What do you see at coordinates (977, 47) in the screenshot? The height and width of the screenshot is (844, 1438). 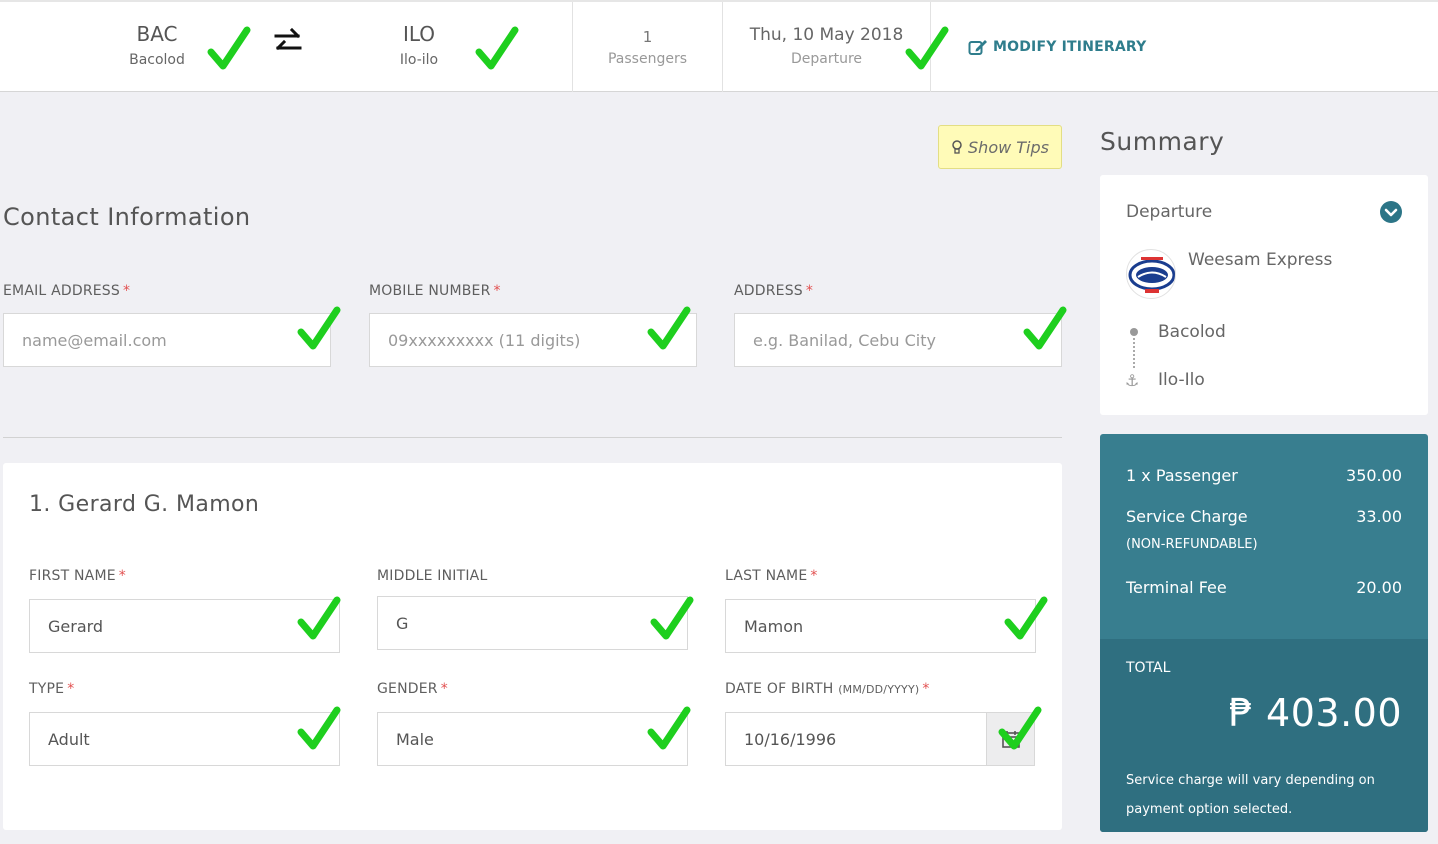 I see `edit-icon` at bounding box center [977, 47].